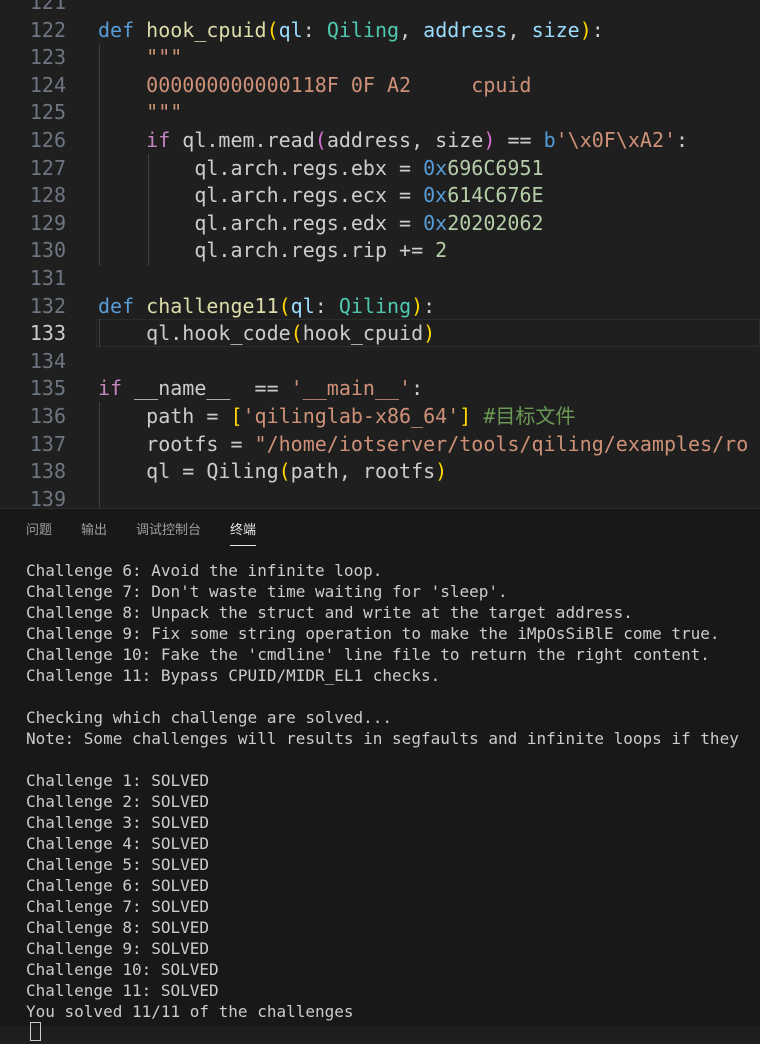 The width and height of the screenshot is (760, 1044). Describe the element at coordinates (393, 1032) in the screenshot. I see `terminal-prompt` at that location.